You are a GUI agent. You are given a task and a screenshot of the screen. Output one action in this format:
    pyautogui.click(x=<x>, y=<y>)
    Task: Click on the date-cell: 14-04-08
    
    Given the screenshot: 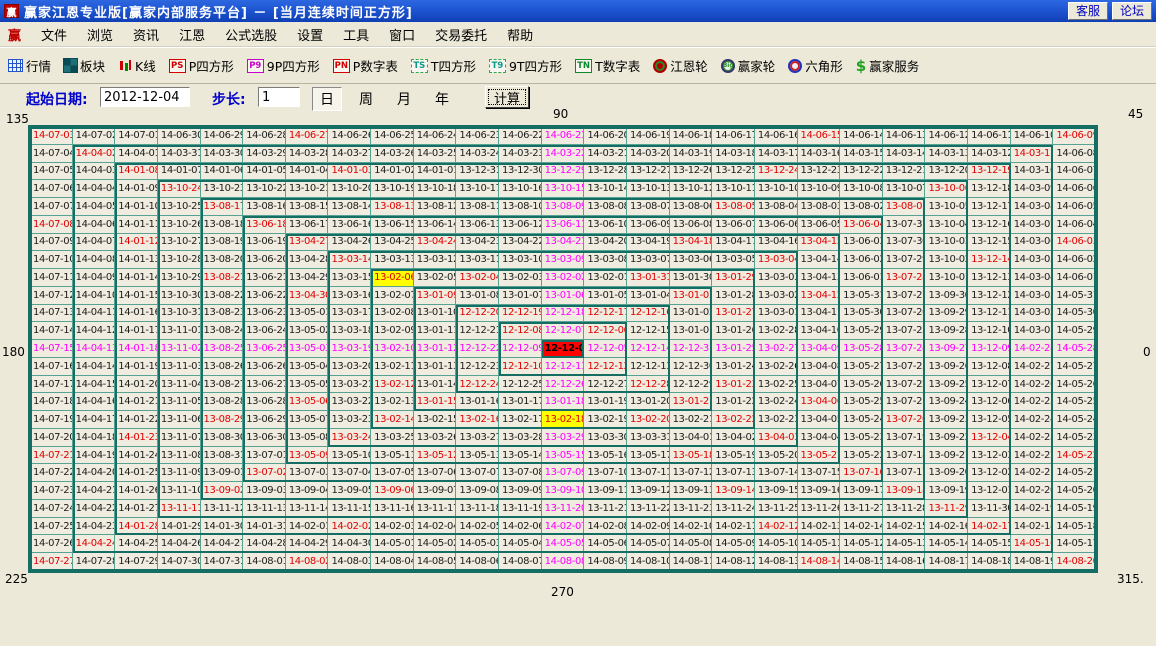 What is the action you would take?
    pyautogui.click(x=94, y=260)
    